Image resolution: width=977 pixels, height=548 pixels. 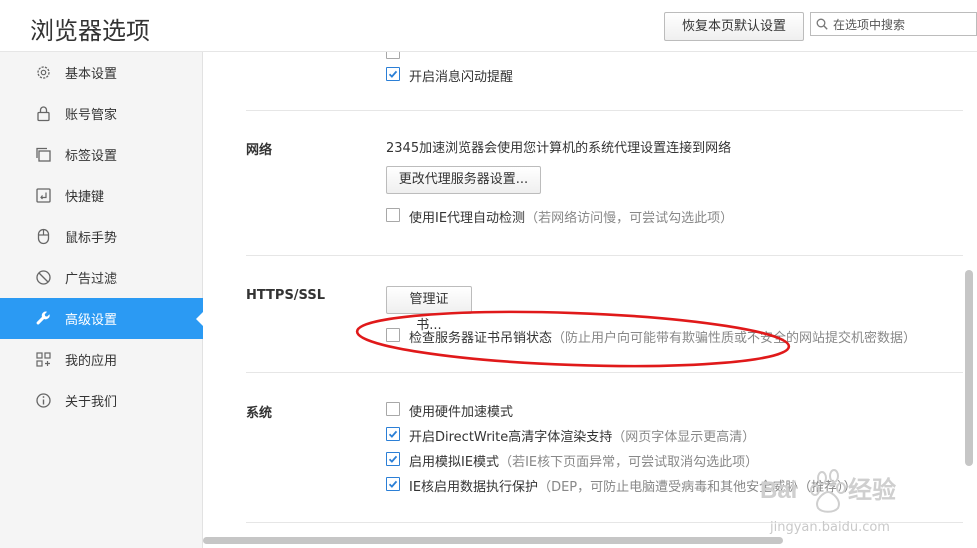 I want to click on hardware-accel-label: 使用硬件加速模式, so click(x=461, y=412).